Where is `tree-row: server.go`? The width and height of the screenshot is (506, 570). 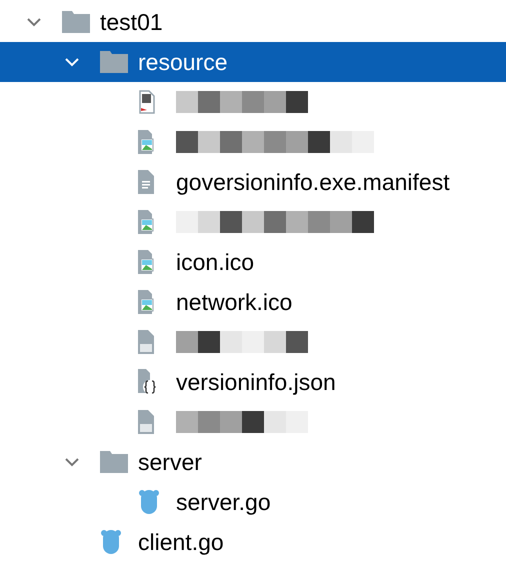
tree-row: server.go is located at coordinates (253, 502).